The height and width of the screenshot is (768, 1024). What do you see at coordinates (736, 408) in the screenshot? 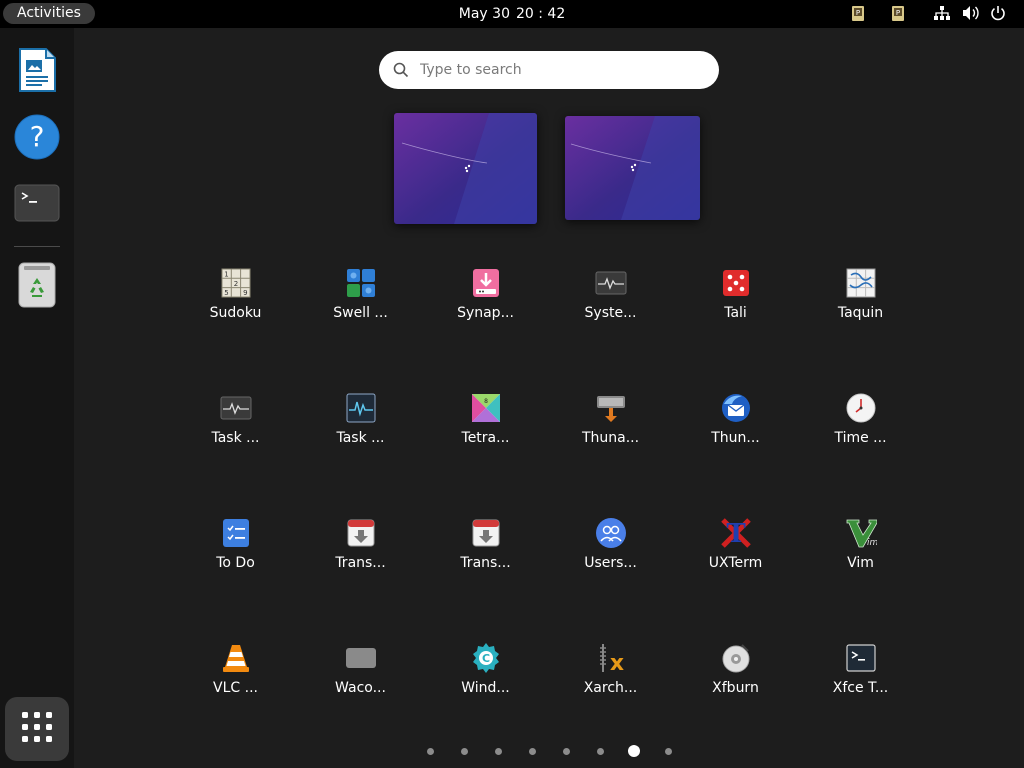
I see `thunderbird-icon` at bounding box center [736, 408].